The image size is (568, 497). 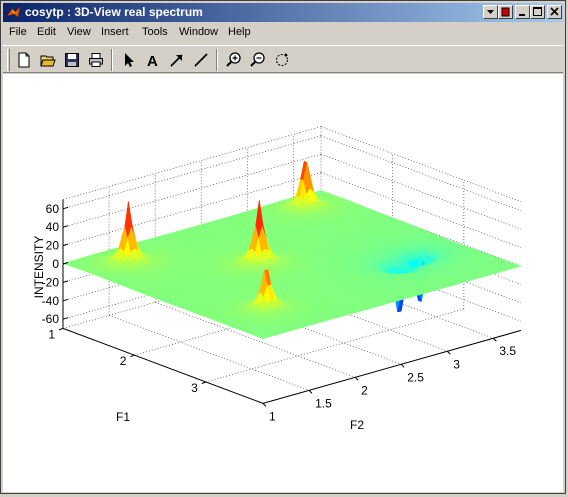 I want to click on zoom-in-icon, so click(x=234, y=60).